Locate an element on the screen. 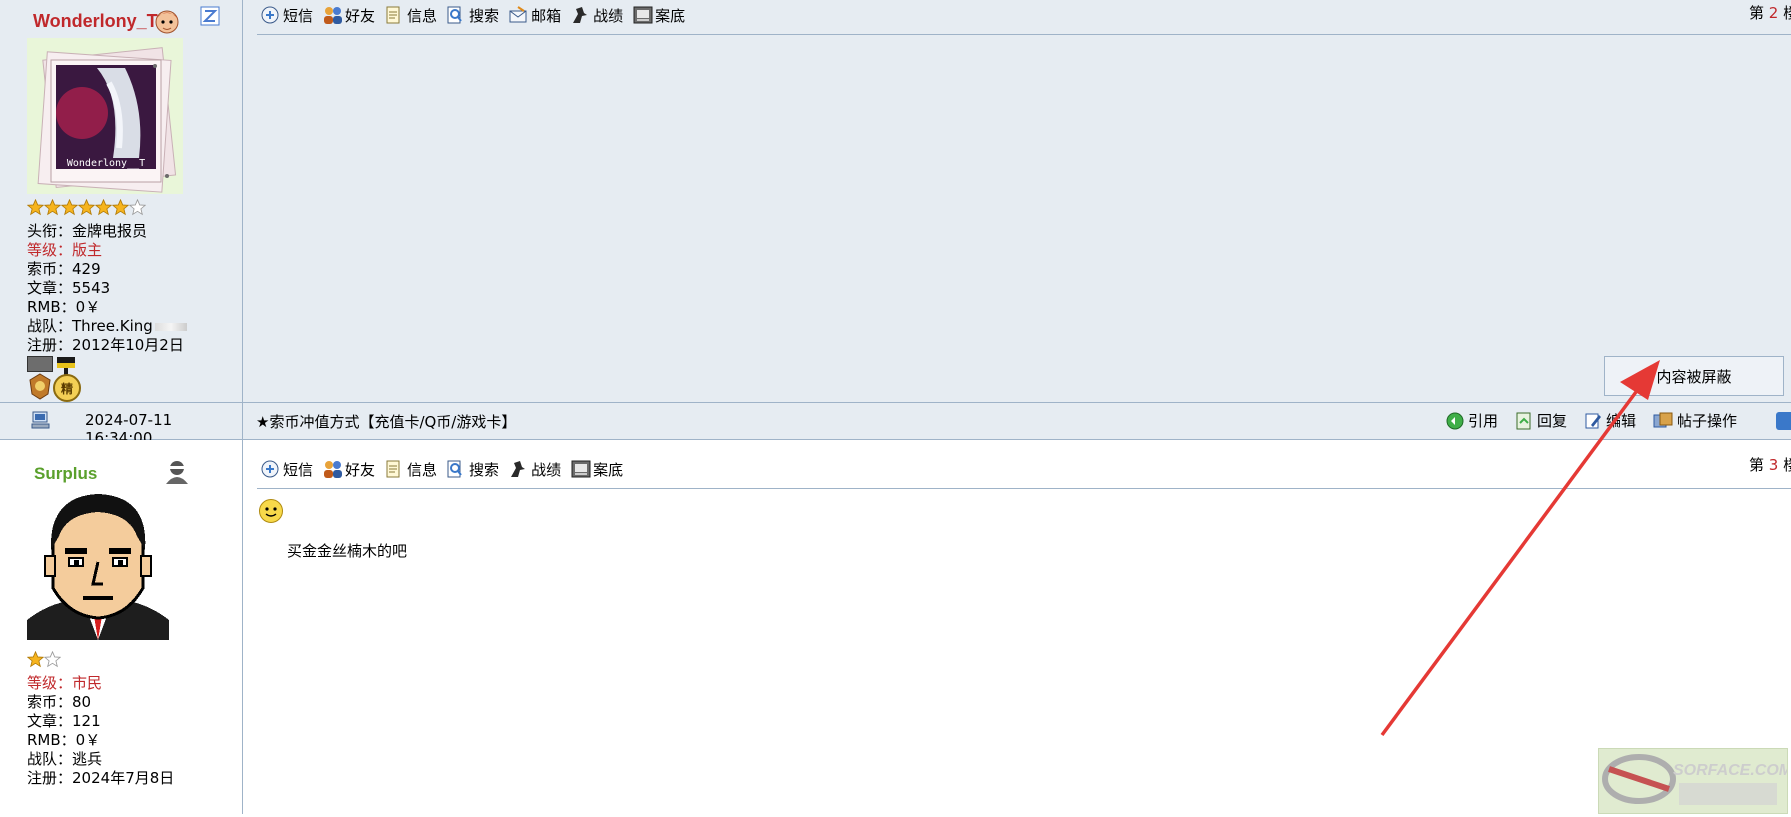  user-toolbar-bottom: 短信 好友 信息 搜索 战绩 案底 is located at coordinates (446, 469).